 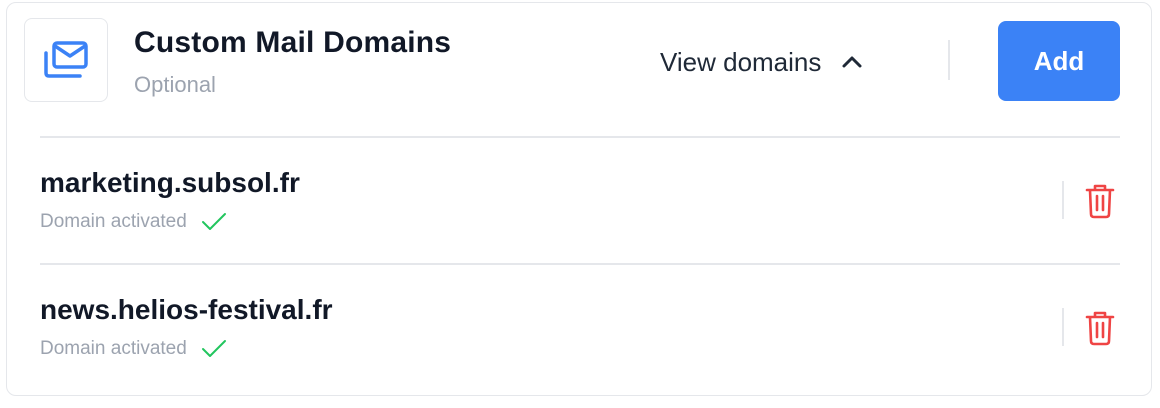 What do you see at coordinates (293, 42) in the screenshot?
I see `page-title: Custom Mail Domains` at bounding box center [293, 42].